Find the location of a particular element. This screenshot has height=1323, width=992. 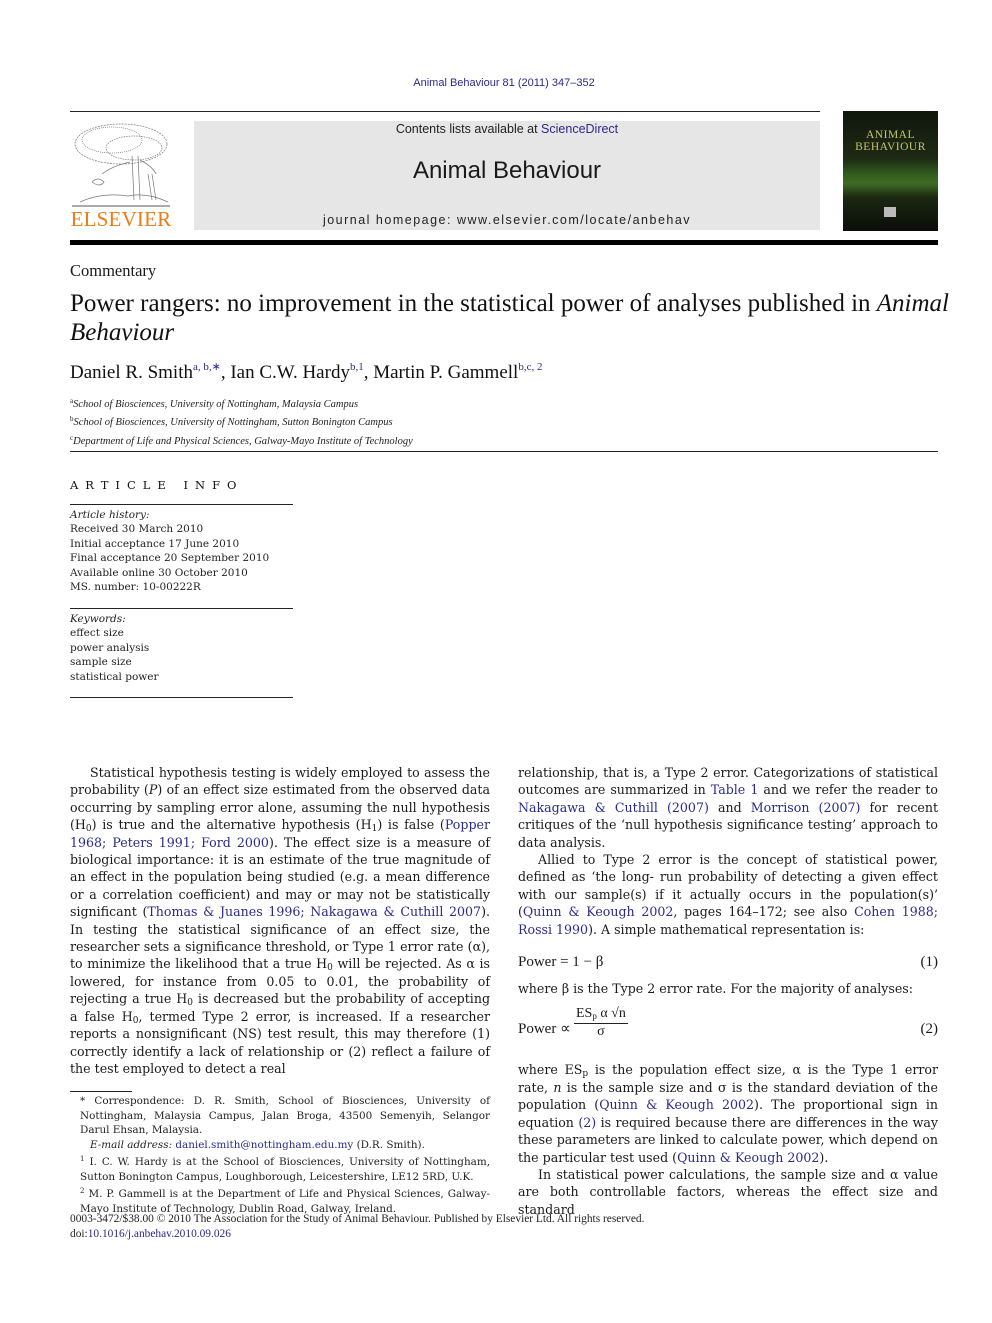

equation-number: (2) is located at coordinates (929, 1029).